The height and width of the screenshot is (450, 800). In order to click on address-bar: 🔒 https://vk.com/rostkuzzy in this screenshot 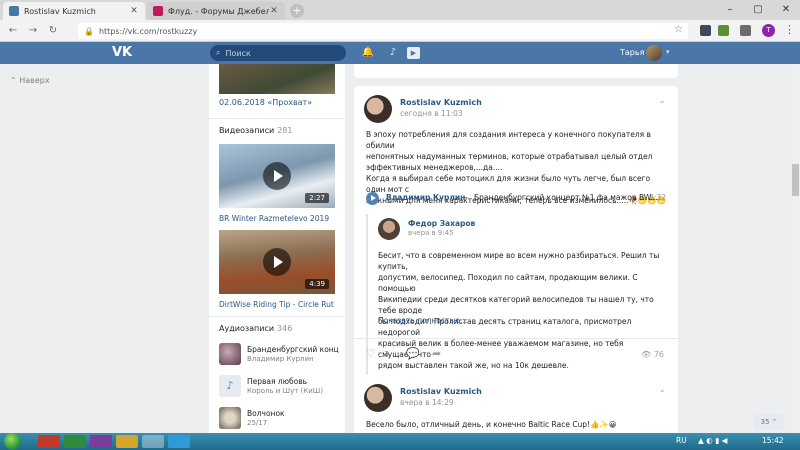, I will do `click(383, 31)`.